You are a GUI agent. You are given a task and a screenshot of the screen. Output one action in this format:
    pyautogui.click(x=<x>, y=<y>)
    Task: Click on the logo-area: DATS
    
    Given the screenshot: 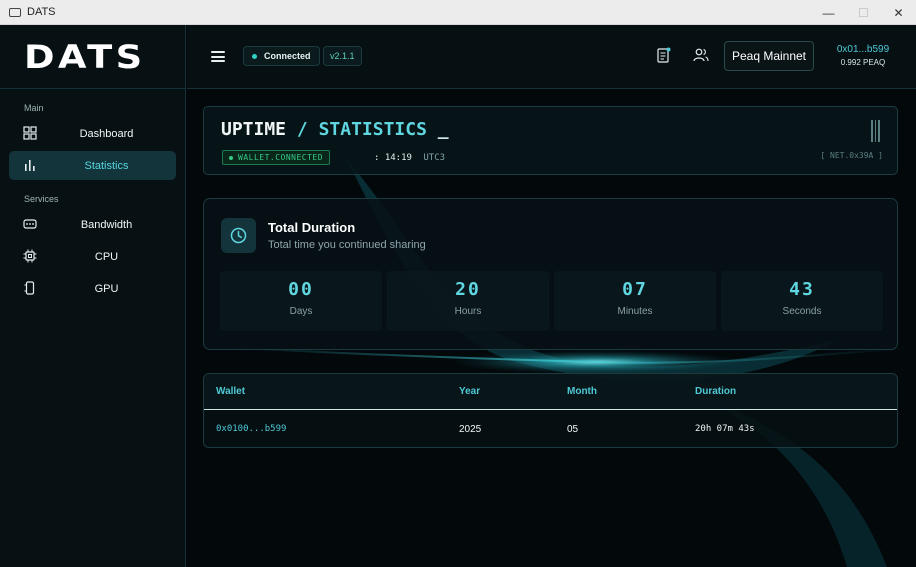 What is the action you would take?
    pyautogui.click(x=92, y=57)
    